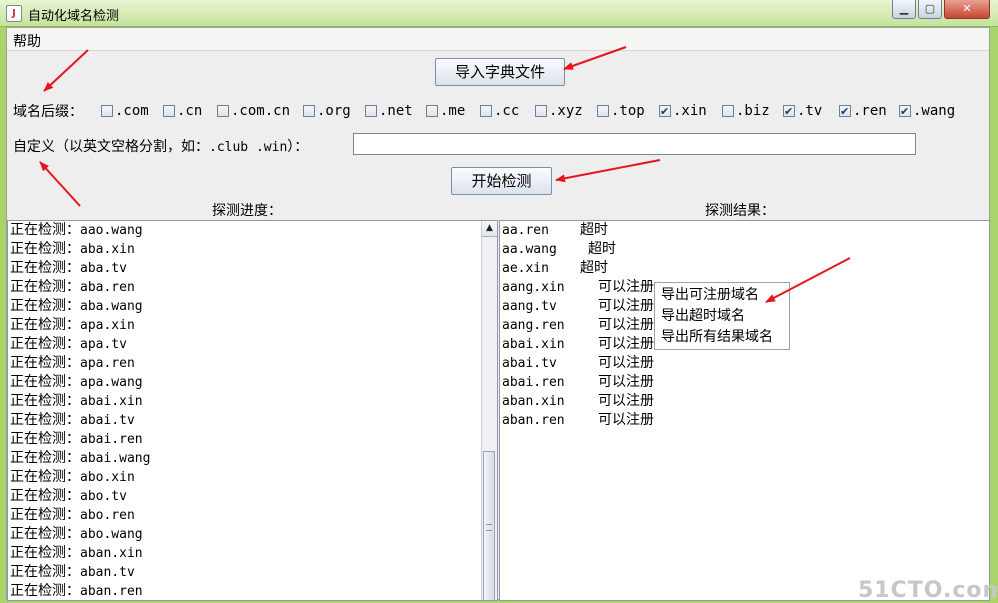 The image size is (998, 603). What do you see at coordinates (489, 410) in the screenshot?
I see `progress-scrollbar: ▲` at bounding box center [489, 410].